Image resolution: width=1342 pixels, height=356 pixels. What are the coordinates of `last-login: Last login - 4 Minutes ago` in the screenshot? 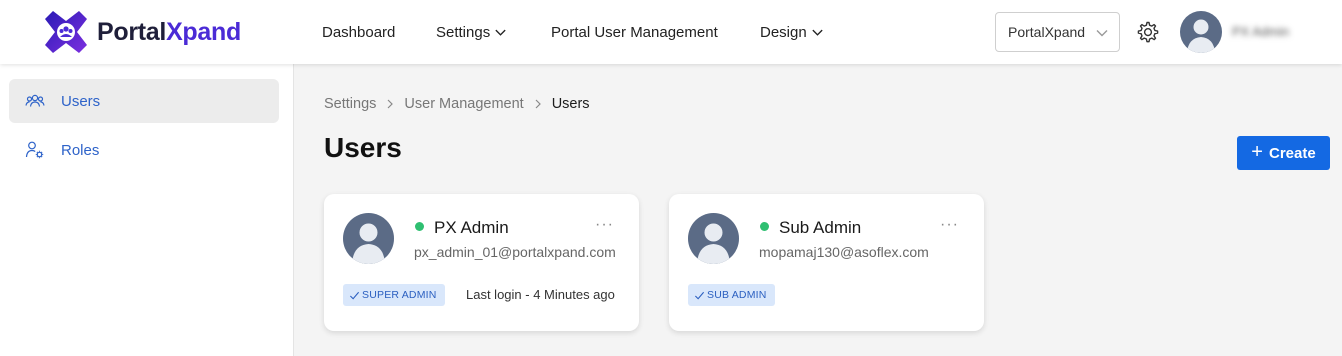 It's located at (540, 294).